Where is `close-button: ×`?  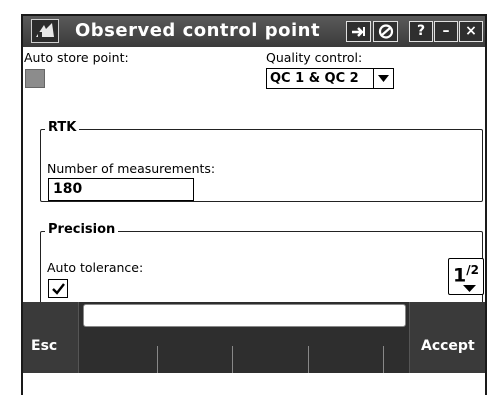
close-button: × is located at coordinates (471, 31).